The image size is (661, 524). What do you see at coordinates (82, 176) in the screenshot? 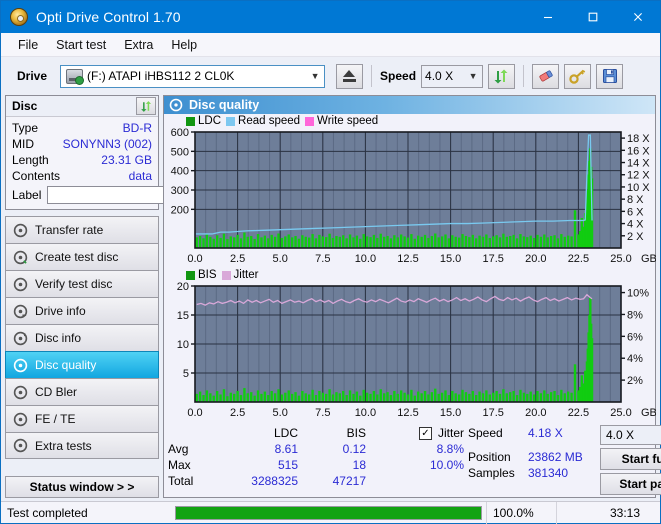
I see `disc-row-contents: Contents data` at bounding box center [82, 176].